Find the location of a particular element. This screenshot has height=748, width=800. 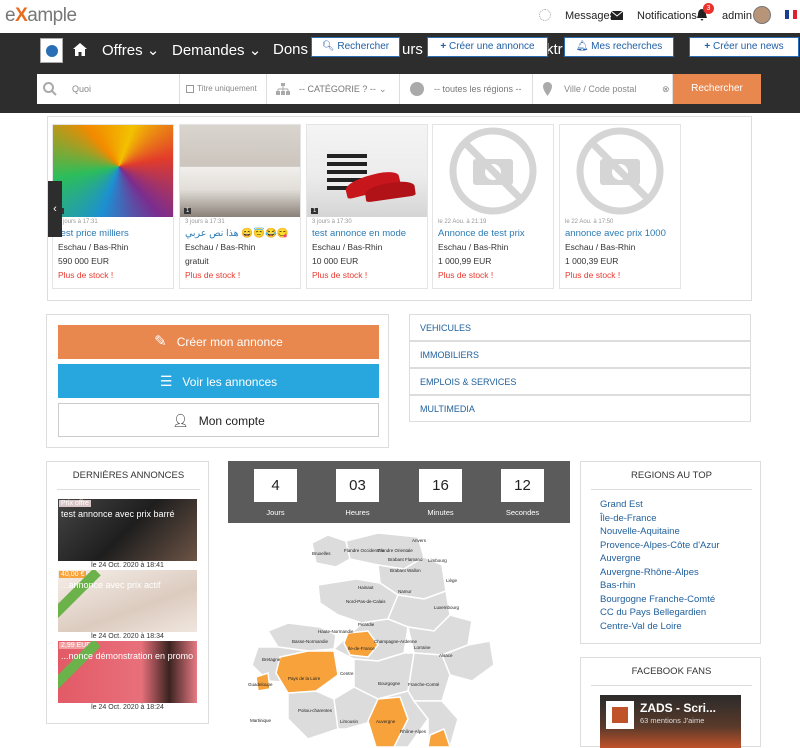

latest-ad-item: Prix offre test annonce avec prix barré is located at coordinates (127, 530).